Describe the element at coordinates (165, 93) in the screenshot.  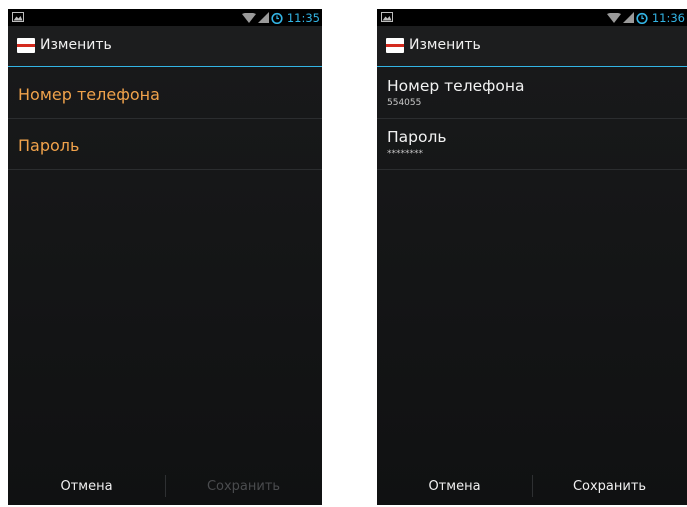
I see `pref-phone-number: Номер телефона` at that location.